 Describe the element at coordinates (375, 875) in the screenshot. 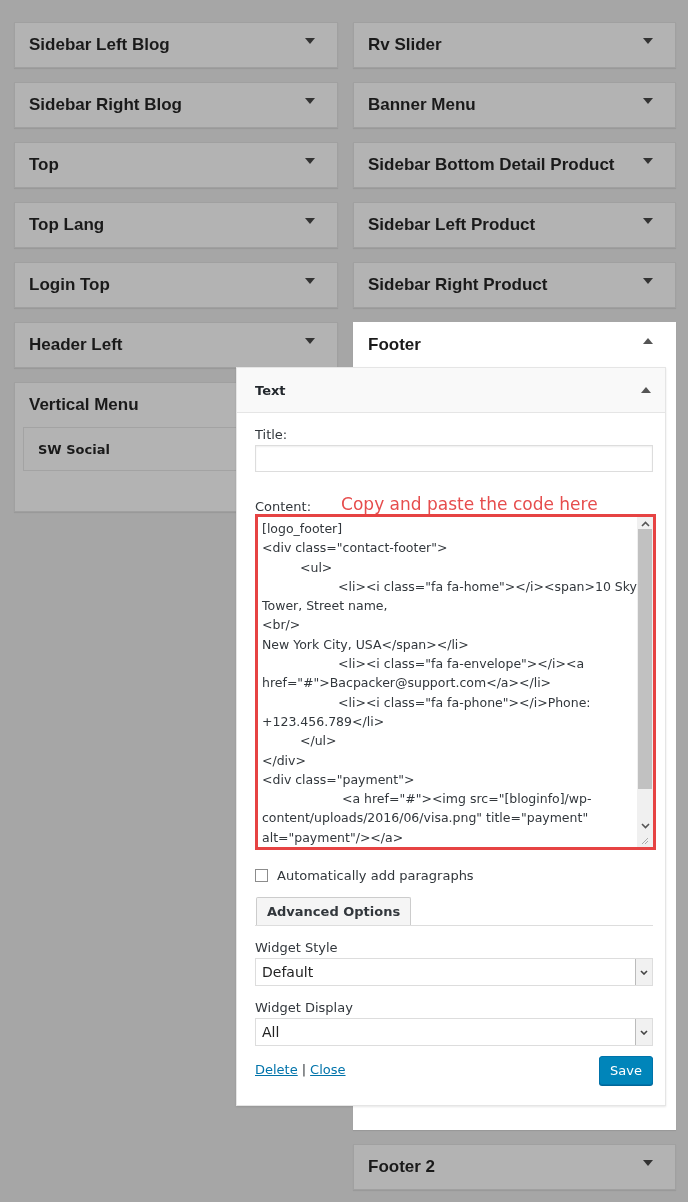

I see `checkbox-label: Automatically add paragraphs` at that location.